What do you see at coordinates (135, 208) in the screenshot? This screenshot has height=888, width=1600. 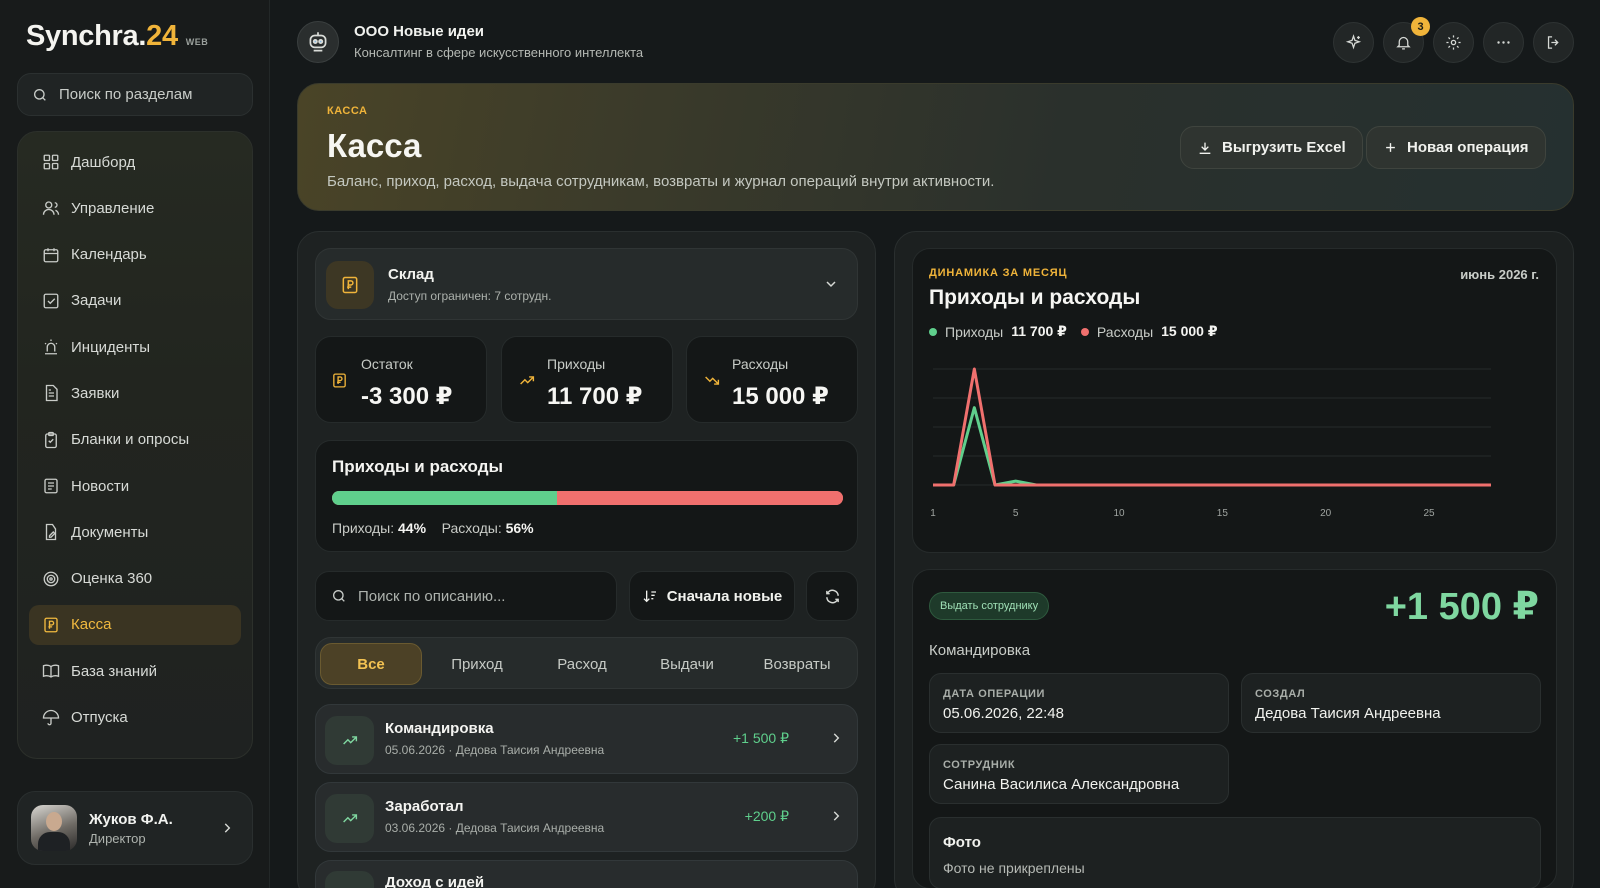 I see `sidebar-item-management: Управление` at bounding box center [135, 208].